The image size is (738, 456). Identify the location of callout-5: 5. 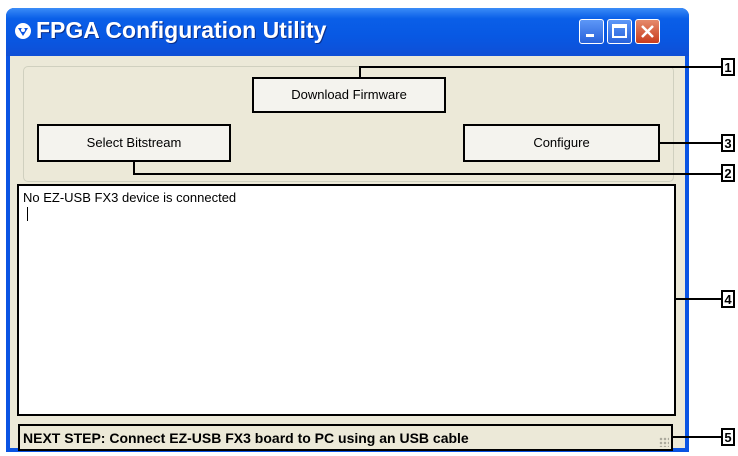
(728, 437).